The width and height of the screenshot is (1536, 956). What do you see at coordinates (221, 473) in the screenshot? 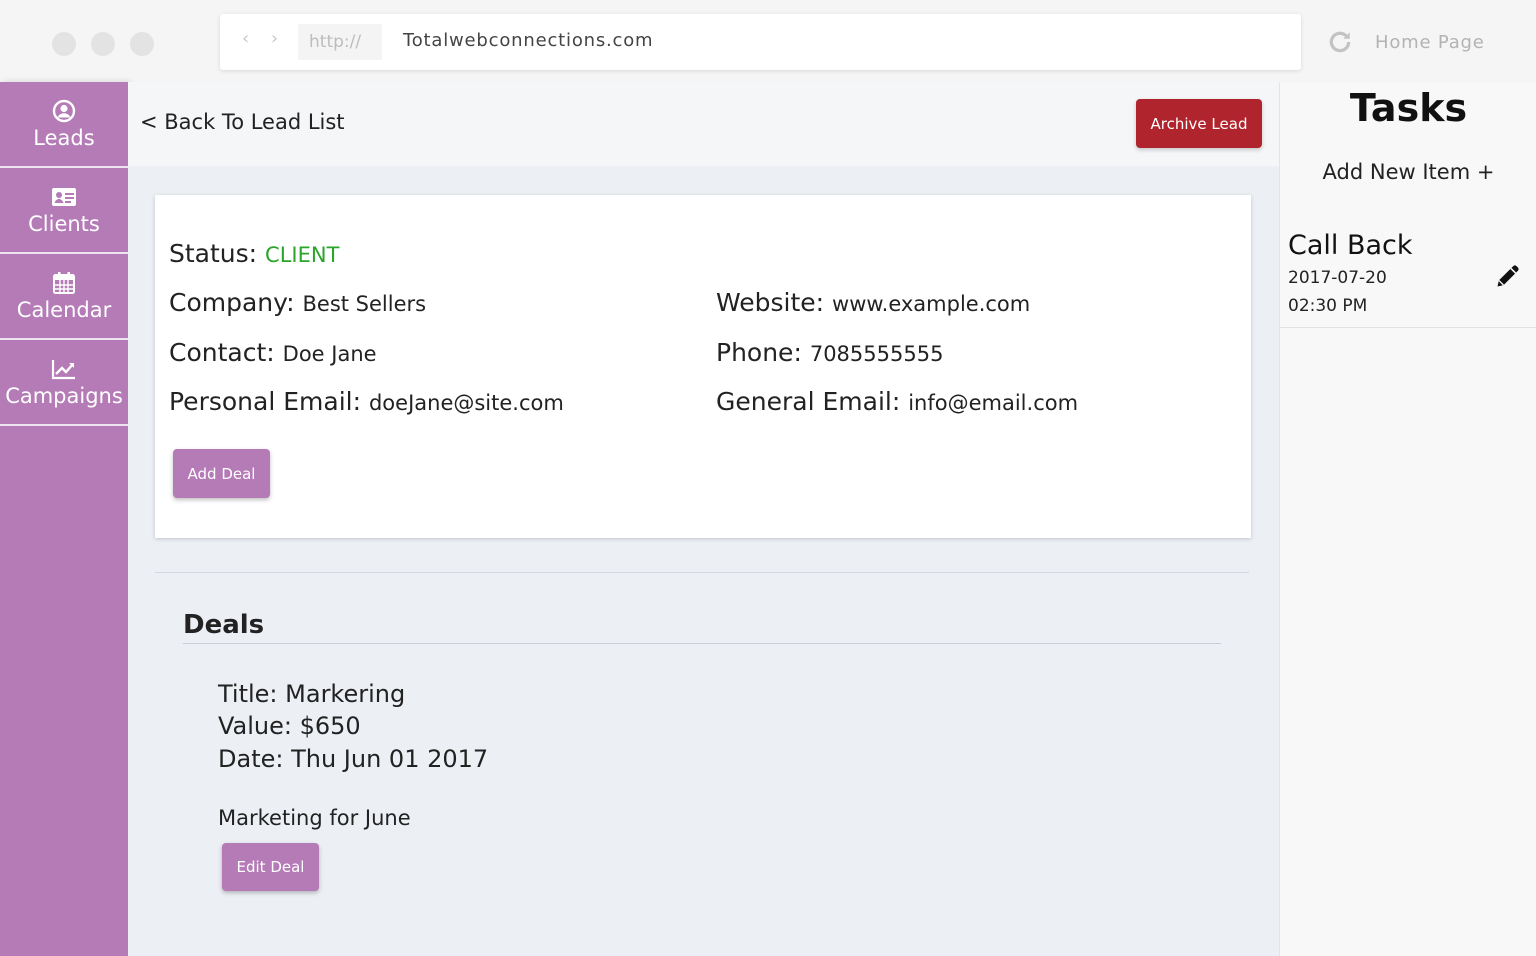
I see `add-deal-button: Add Deal` at bounding box center [221, 473].